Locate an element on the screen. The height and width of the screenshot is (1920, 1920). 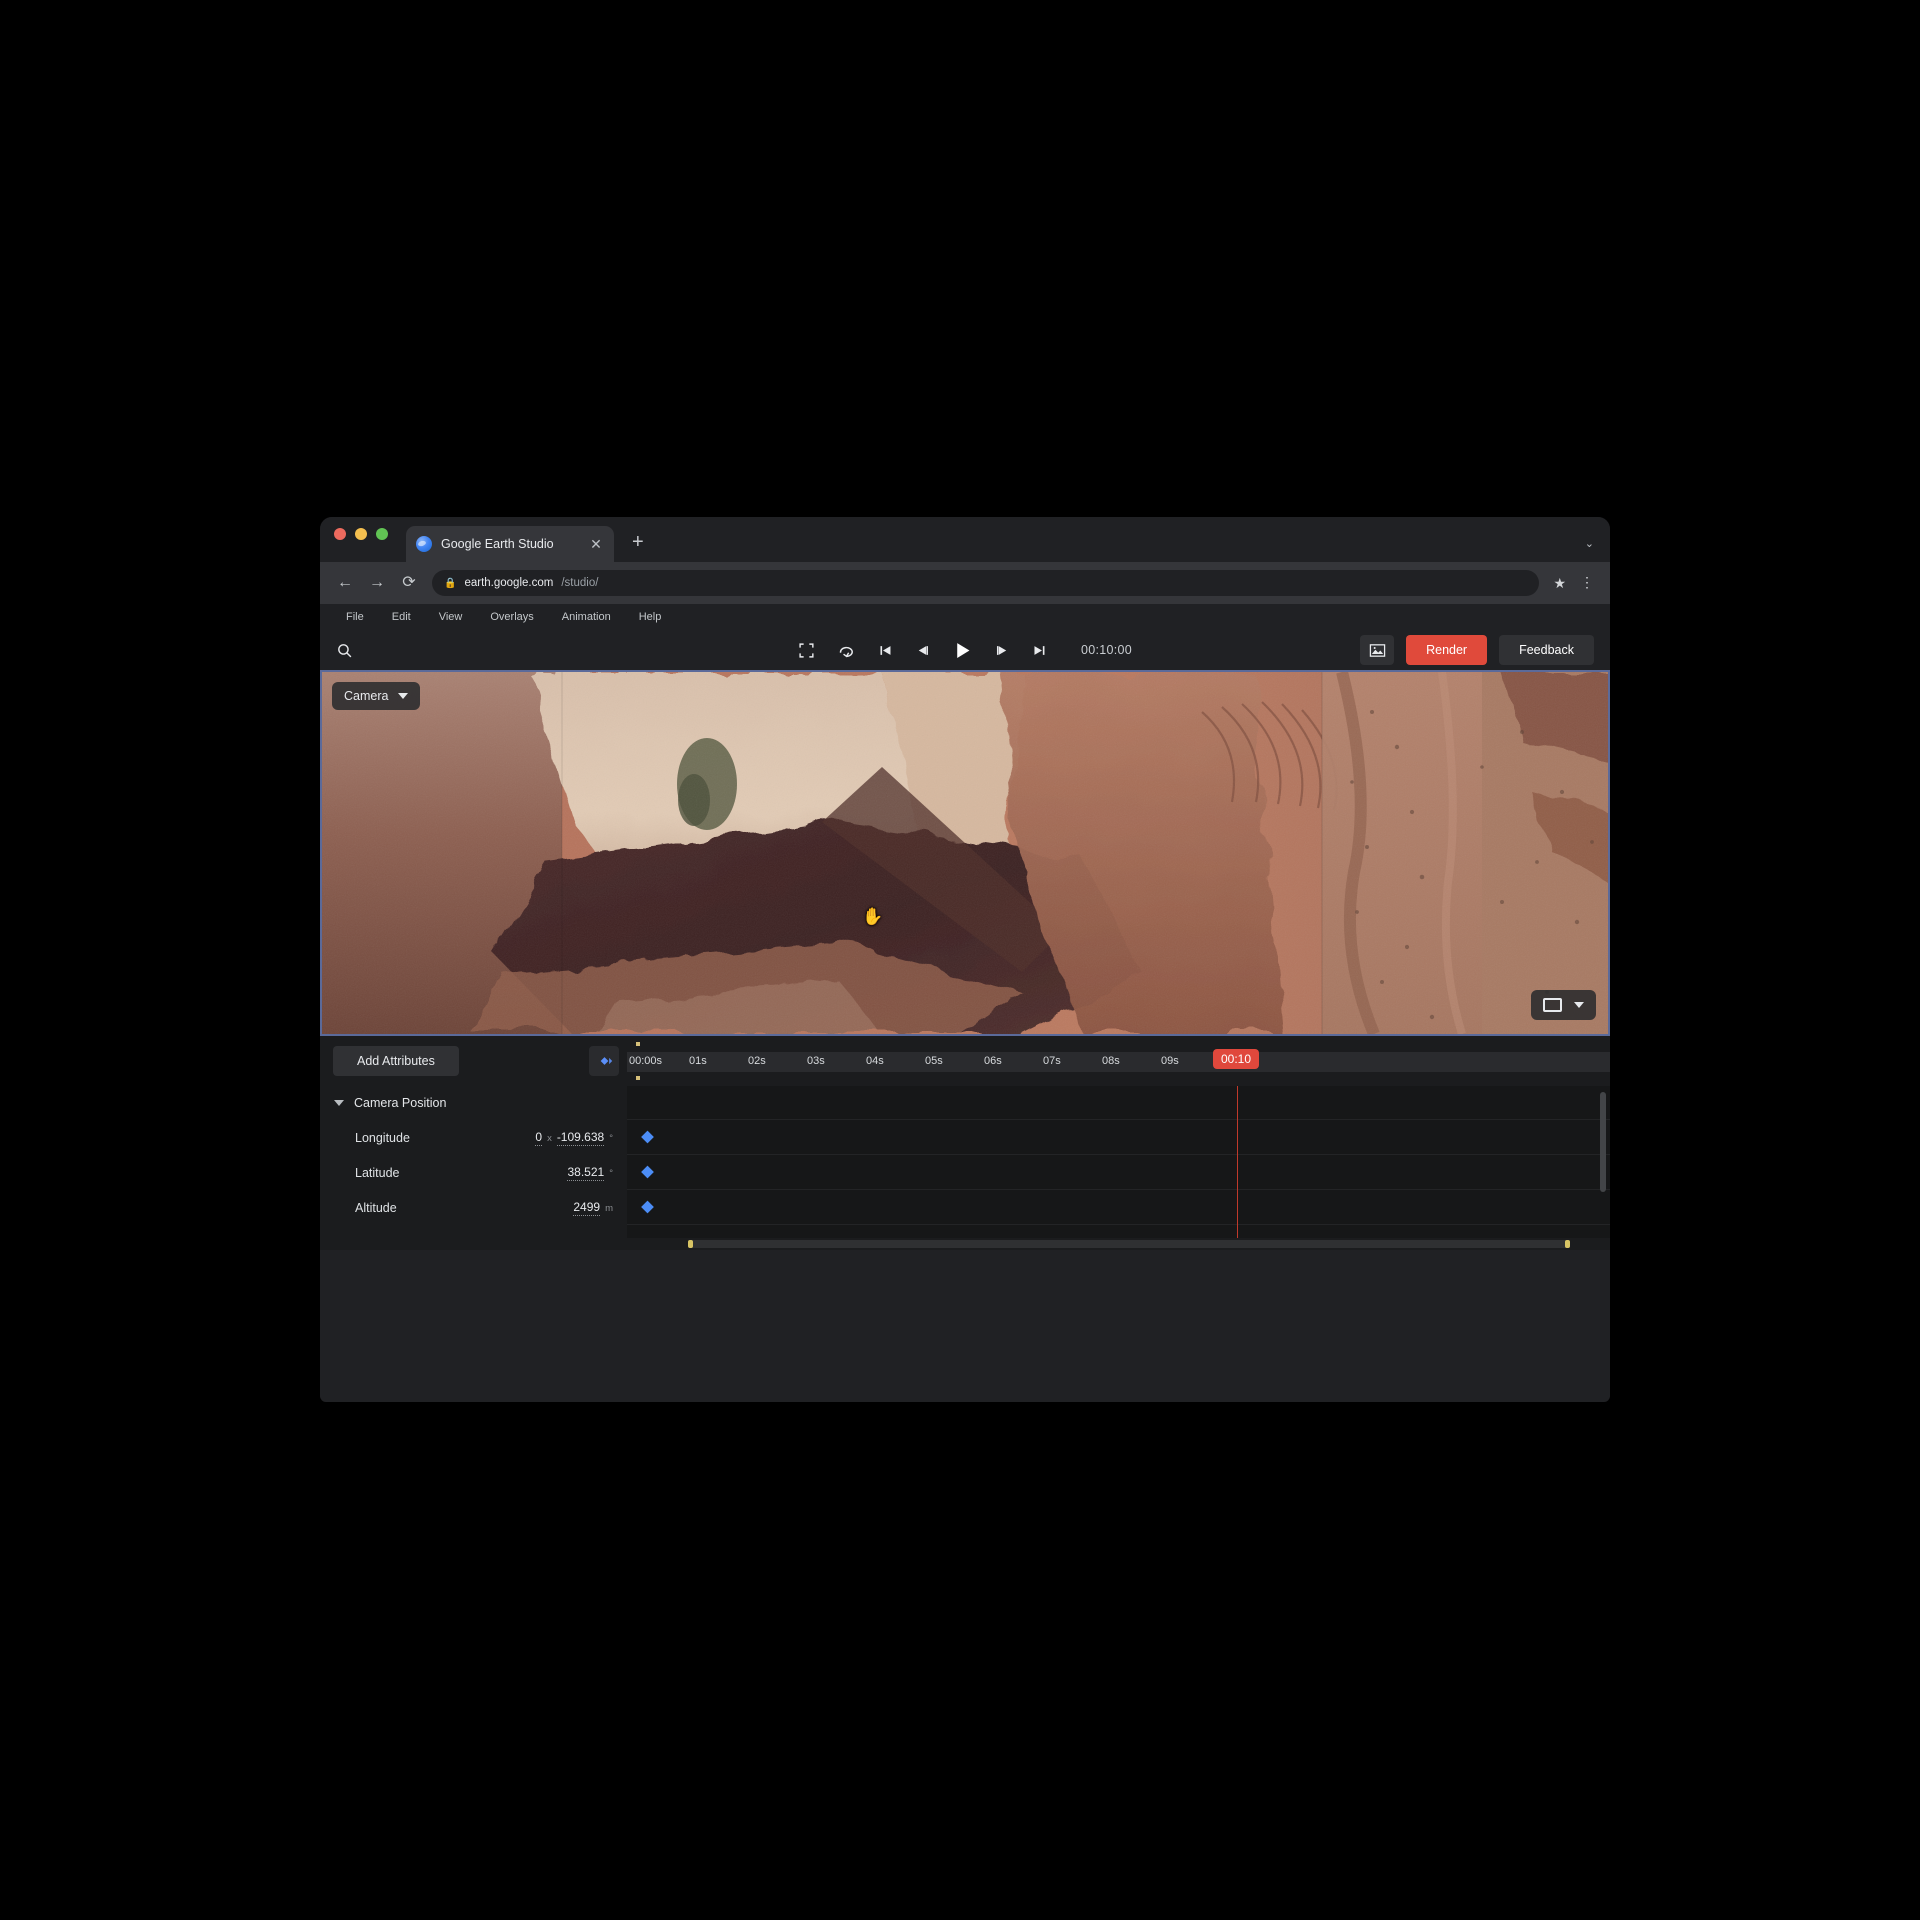
longitude-value-field: -109.638 is located at coordinates (580, 1138).